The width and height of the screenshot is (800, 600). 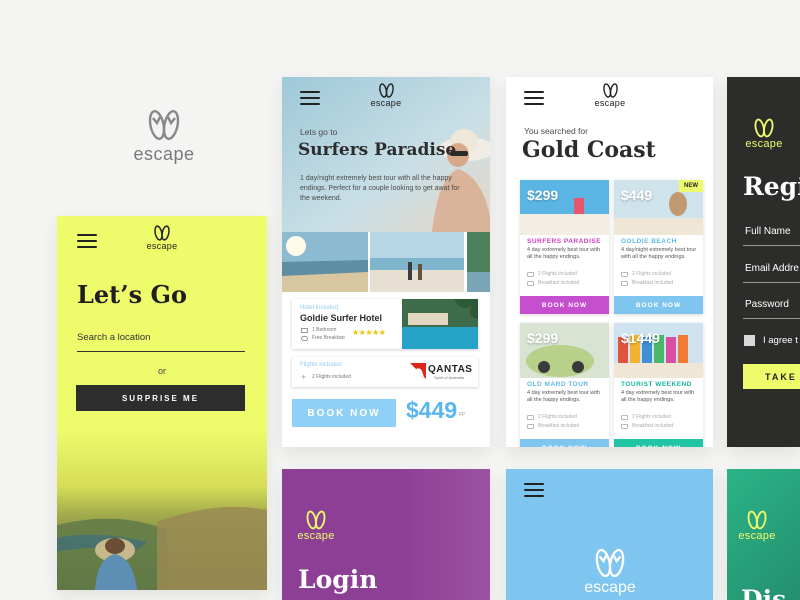 I want to click on hero-kicker: Lets go to, so click(x=319, y=132).